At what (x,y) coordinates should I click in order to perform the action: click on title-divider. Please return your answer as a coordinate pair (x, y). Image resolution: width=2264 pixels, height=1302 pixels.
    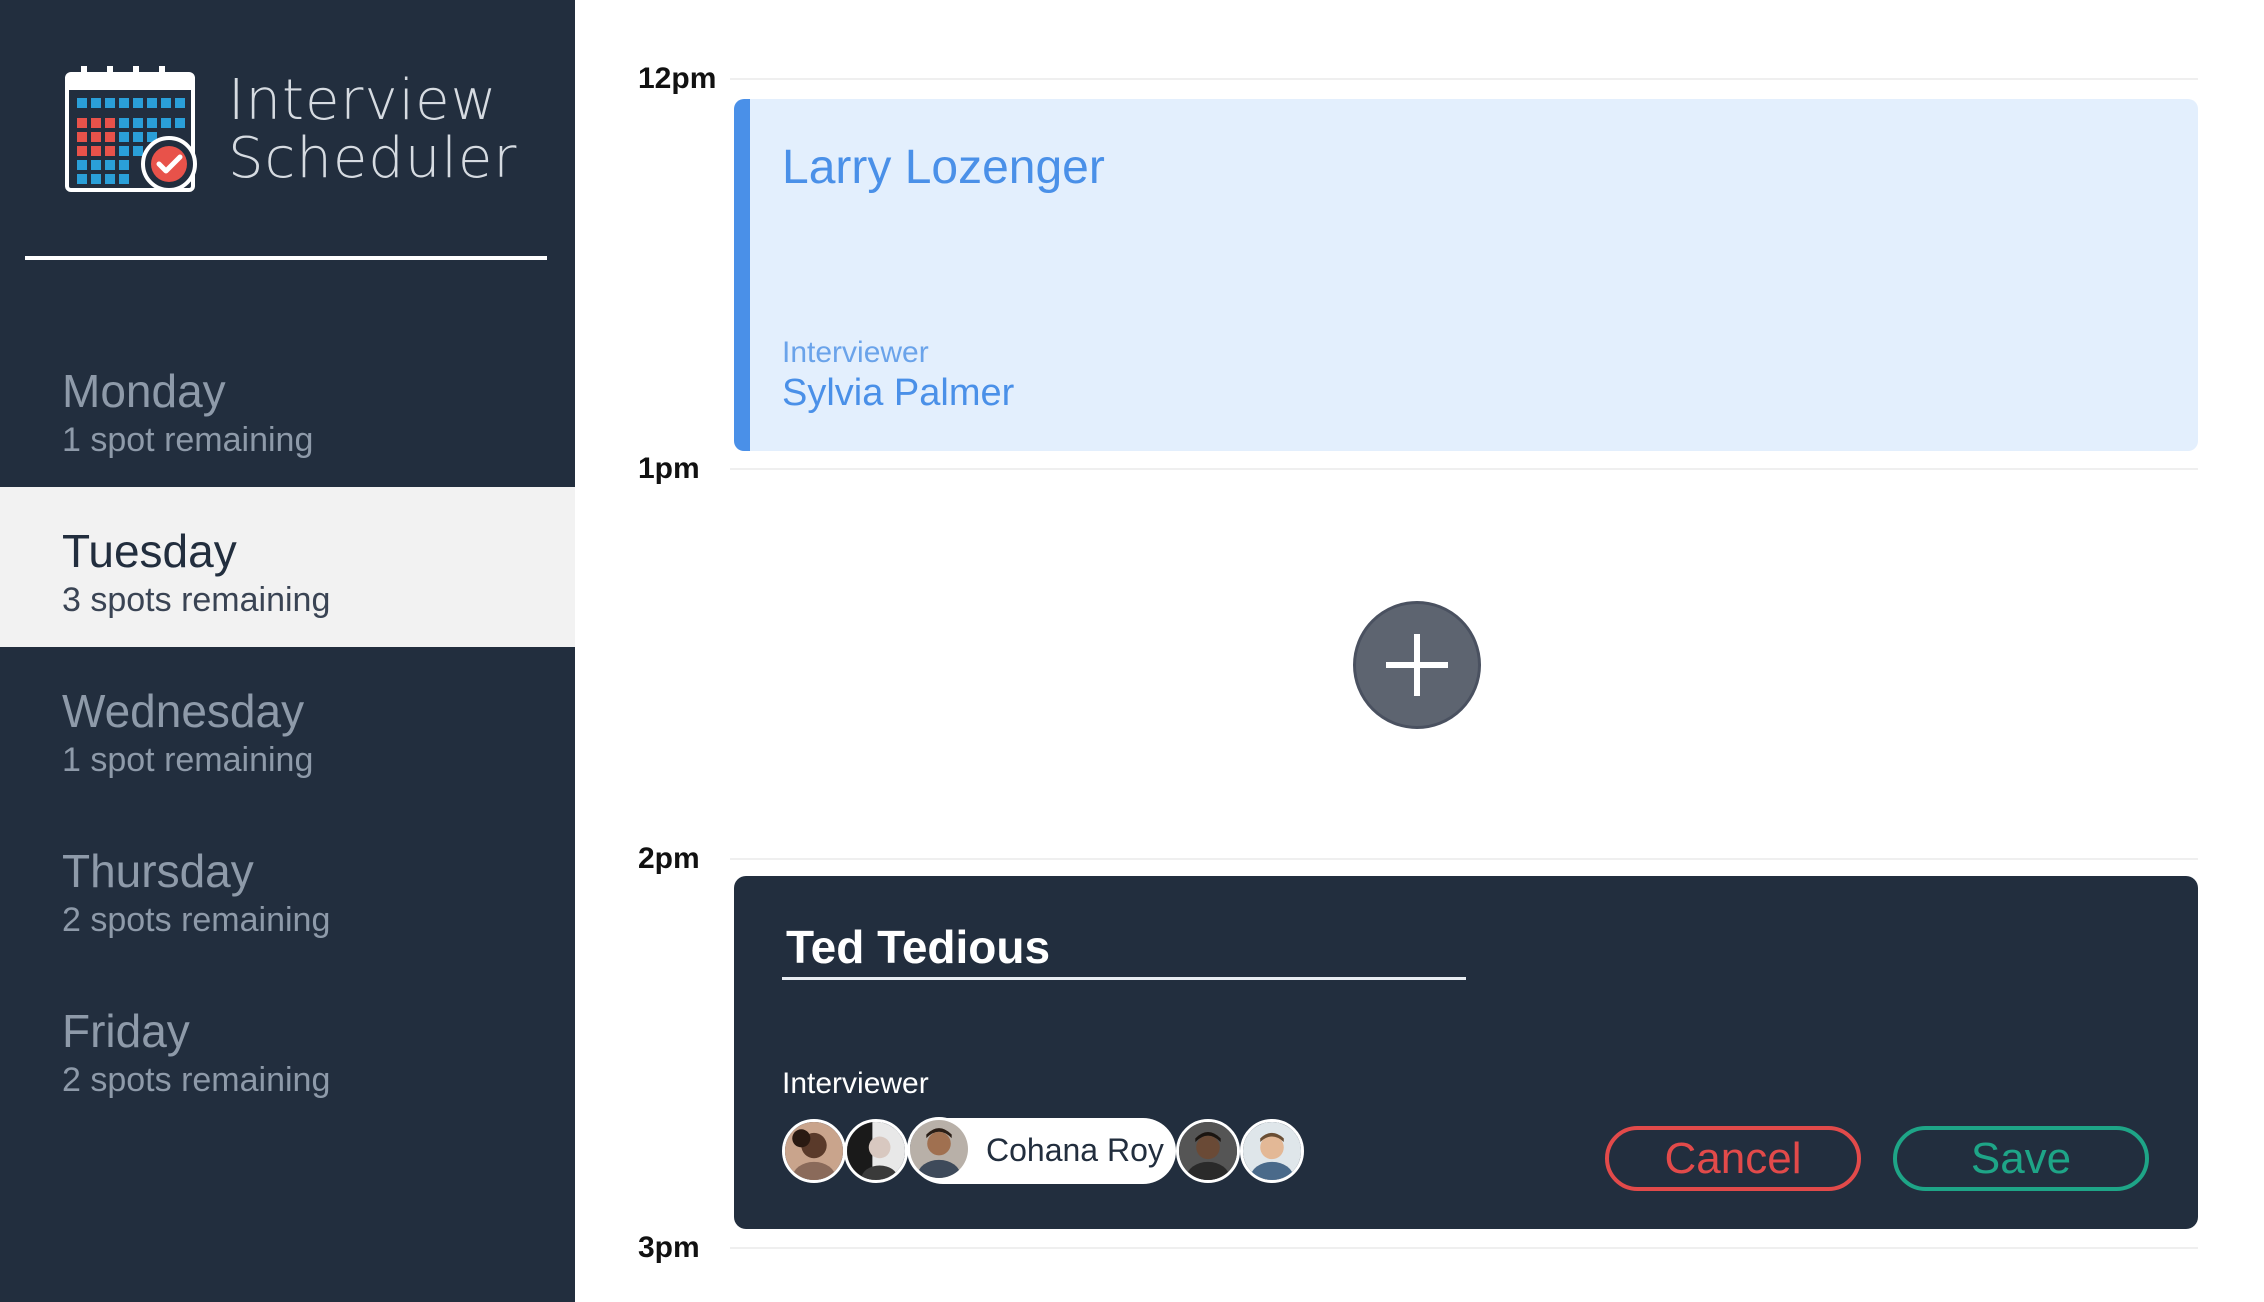
    Looking at the image, I should click on (286, 258).